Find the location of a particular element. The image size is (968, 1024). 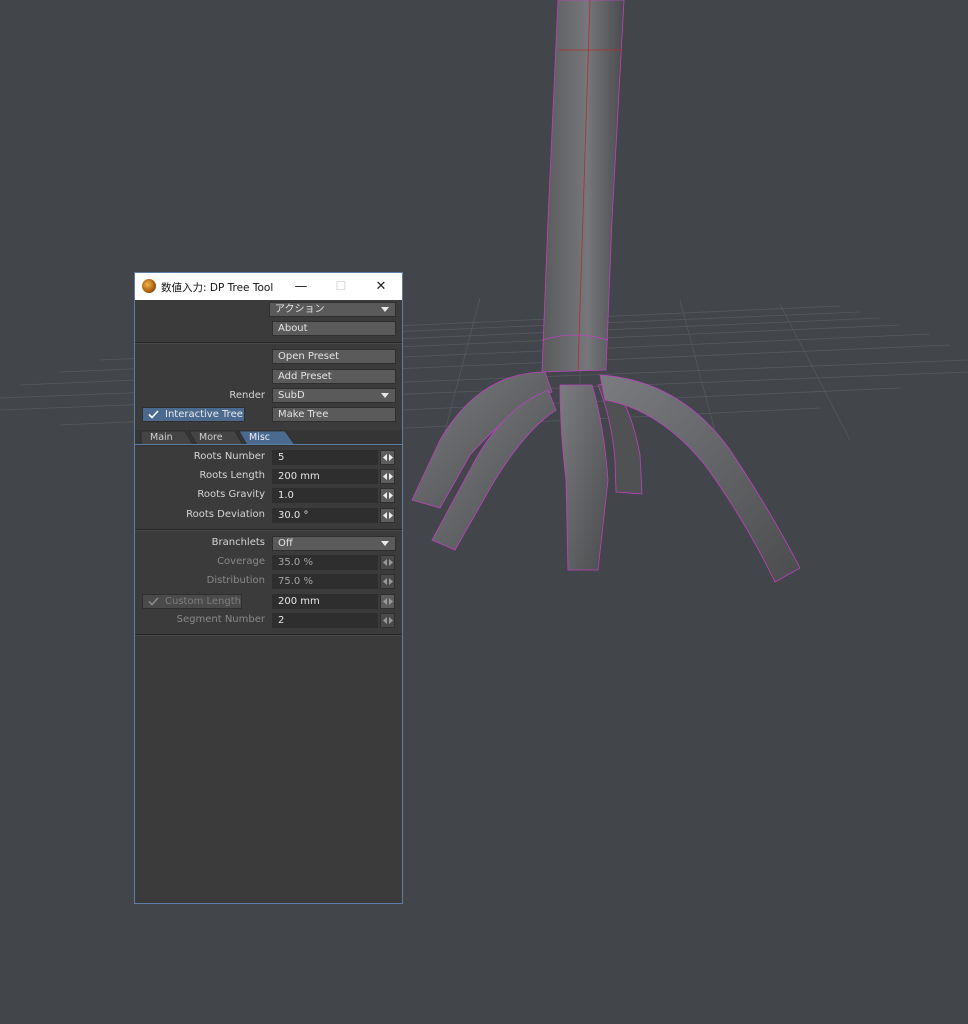

roots-length-stepper is located at coordinates (387, 476).